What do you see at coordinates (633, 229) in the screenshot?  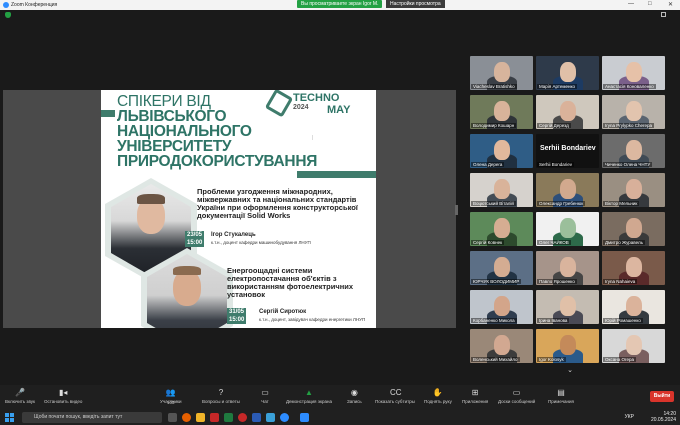 I see `participant-tile: Дмитро Журавель` at bounding box center [633, 229].